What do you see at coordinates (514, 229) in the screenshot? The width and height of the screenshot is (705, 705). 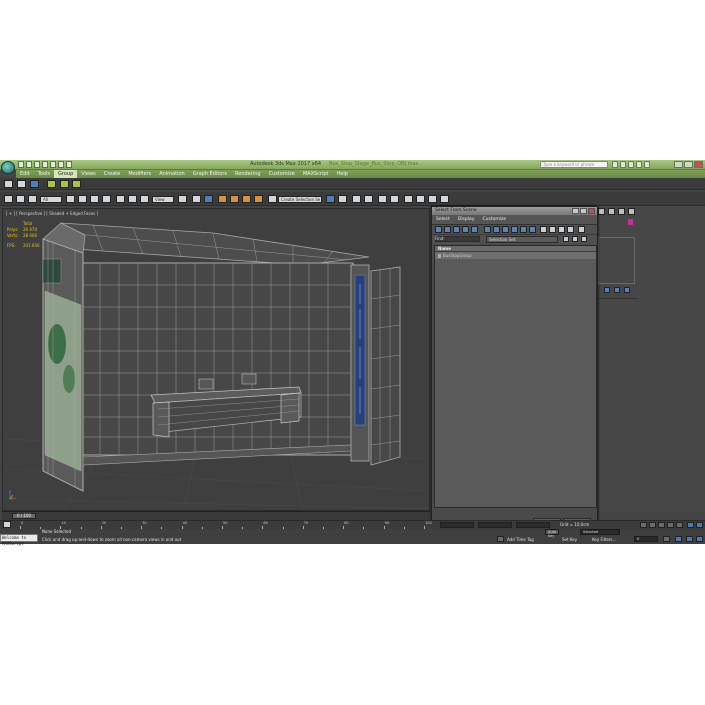 I see `display-bones-icon` at bounding box center [514, 229].